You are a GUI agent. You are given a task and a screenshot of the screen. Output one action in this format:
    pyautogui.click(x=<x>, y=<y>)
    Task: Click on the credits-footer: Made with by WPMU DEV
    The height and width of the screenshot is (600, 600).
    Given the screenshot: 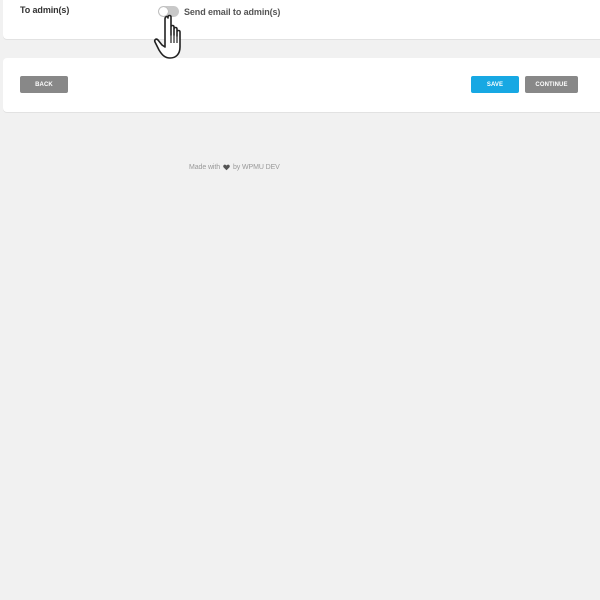 What is the action you would take?
    pyautogui.click(x=234, y=167)
    